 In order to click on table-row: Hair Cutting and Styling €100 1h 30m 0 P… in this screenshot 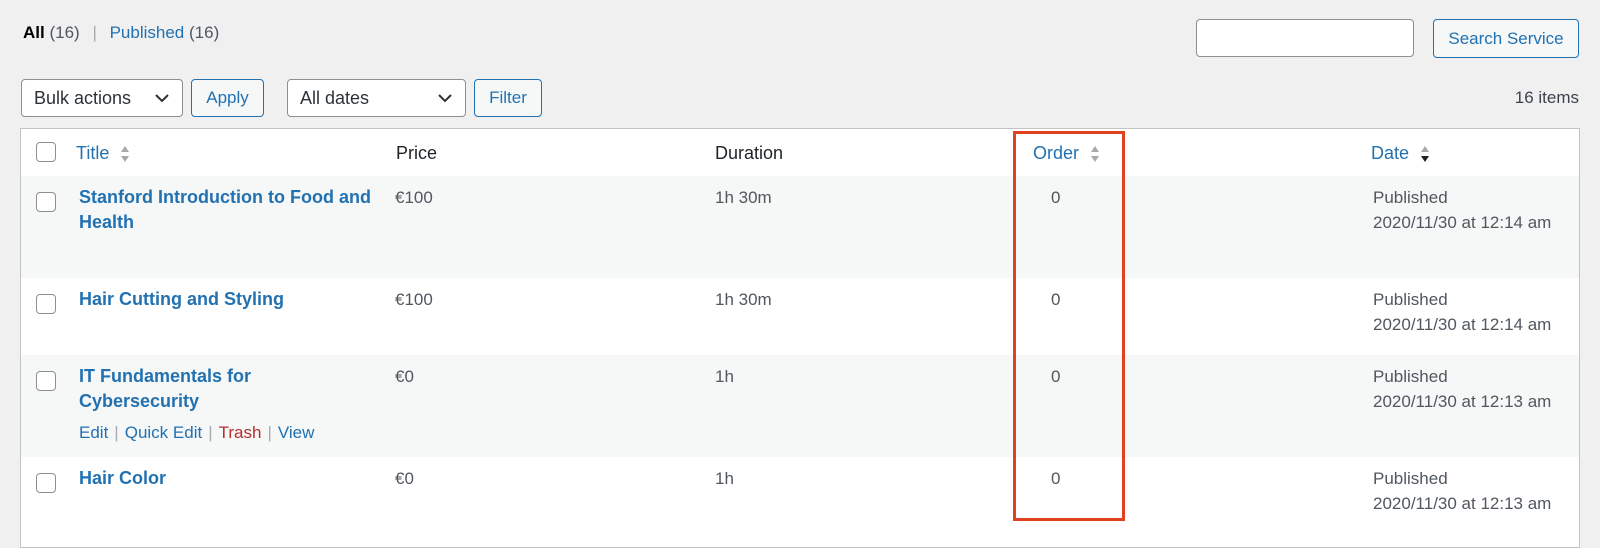, I will do `click(800, 316)`.